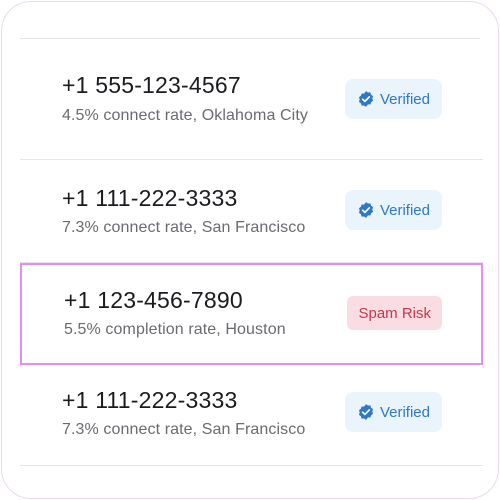  What do you see at coordinates (185, 115) in the screenshot?
I see `connect-rate-detail: 4.5% connect rate, Oklahoma City` at bounding box center [185, 115].